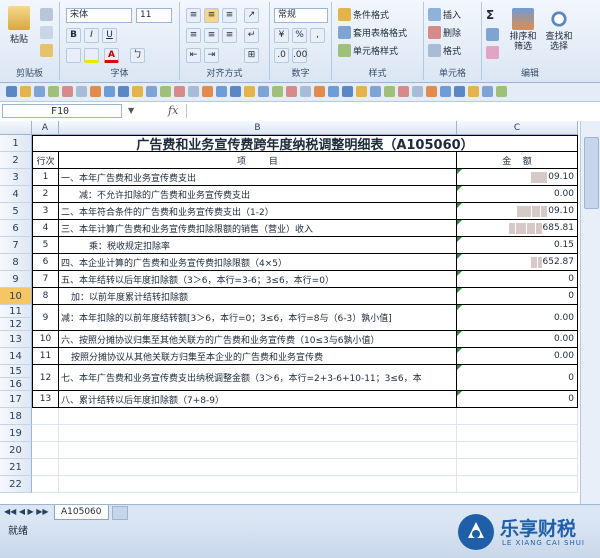 The height and width of the screenshot is (558, 600). Describe the element at coordinates (301, 15) in the screenshot. I see `number-format-combo: 常规` at that location.